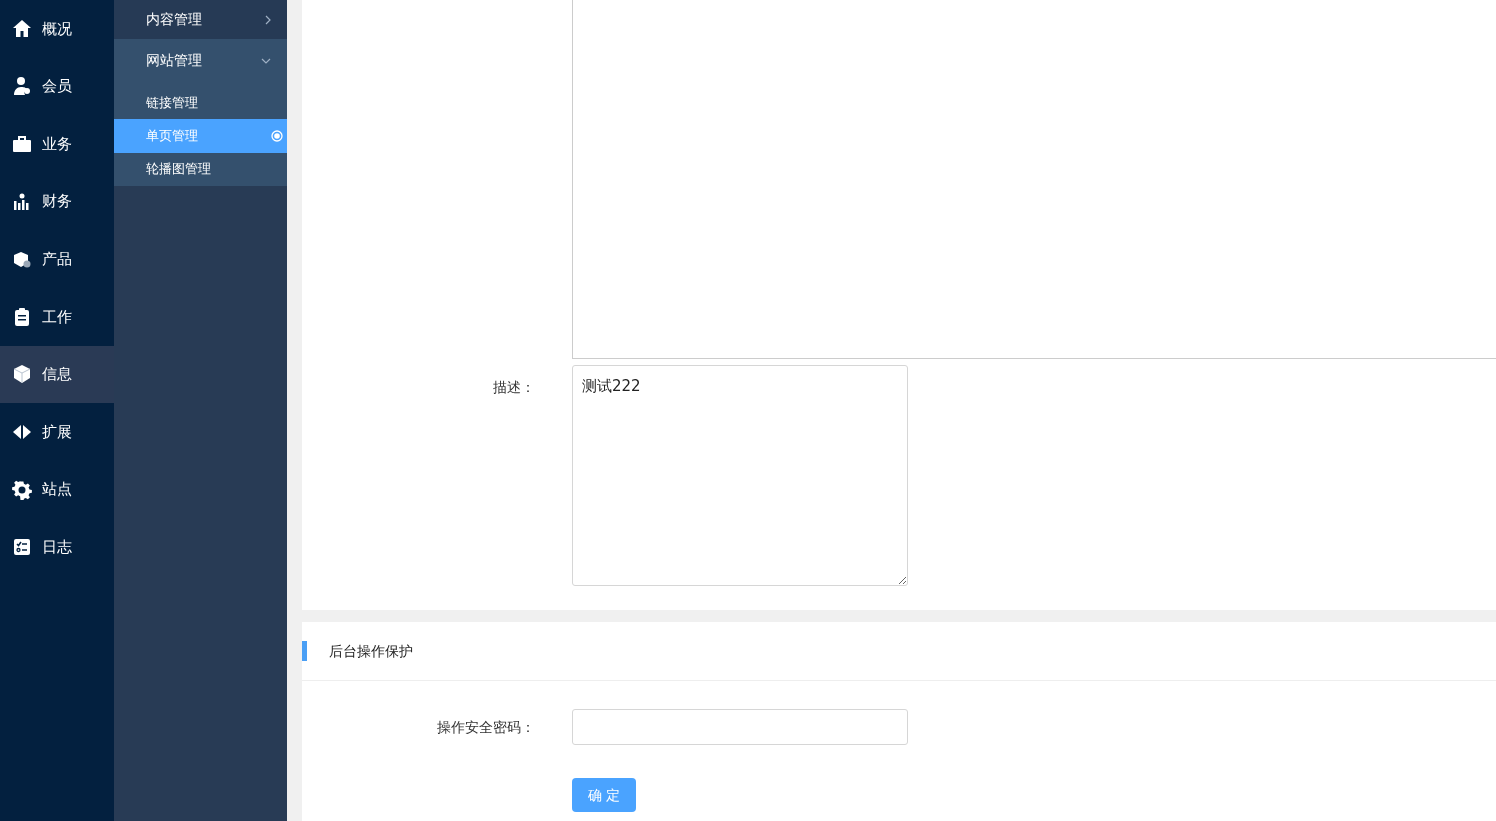 The width and height of the screenshot is (1496, 821). Describe the element at coordinates (57, 374) in the screenshot. I see `nav-item: 信息` at that location.